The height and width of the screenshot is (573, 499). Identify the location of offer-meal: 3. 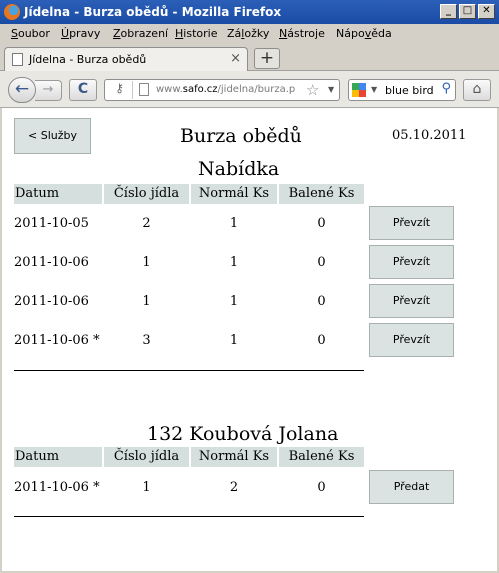
(146, 340).